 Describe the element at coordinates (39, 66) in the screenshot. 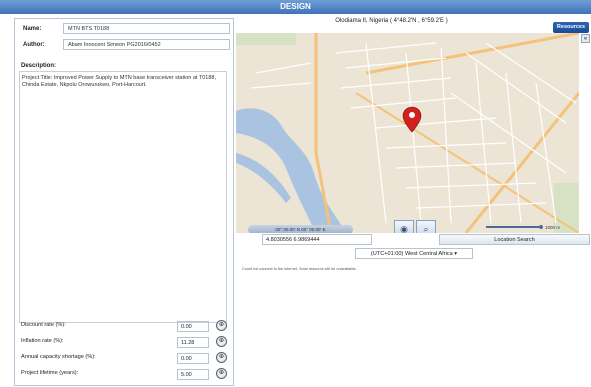

I see `description-label: Description:` at that location.